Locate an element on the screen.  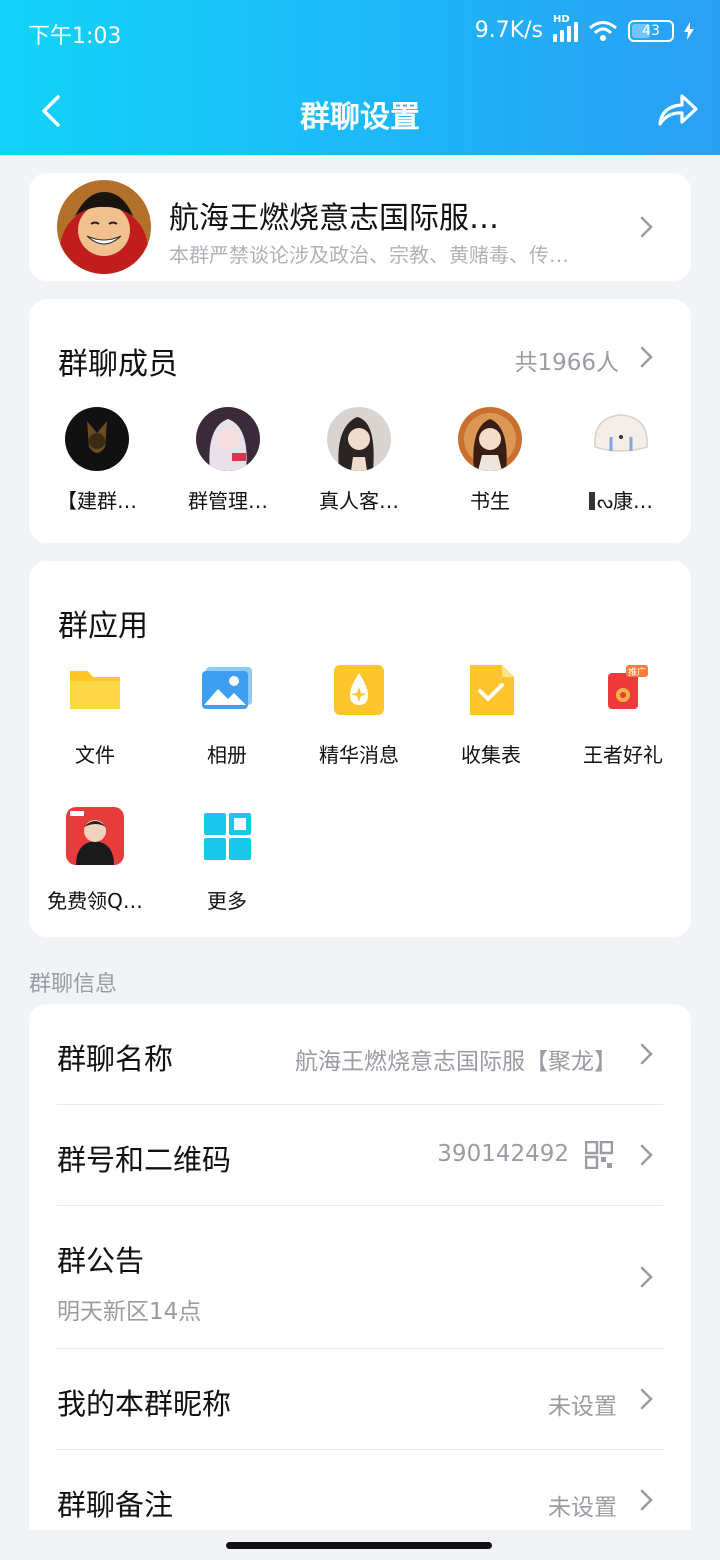
home-indicator is located at coordinates (359, 1545).